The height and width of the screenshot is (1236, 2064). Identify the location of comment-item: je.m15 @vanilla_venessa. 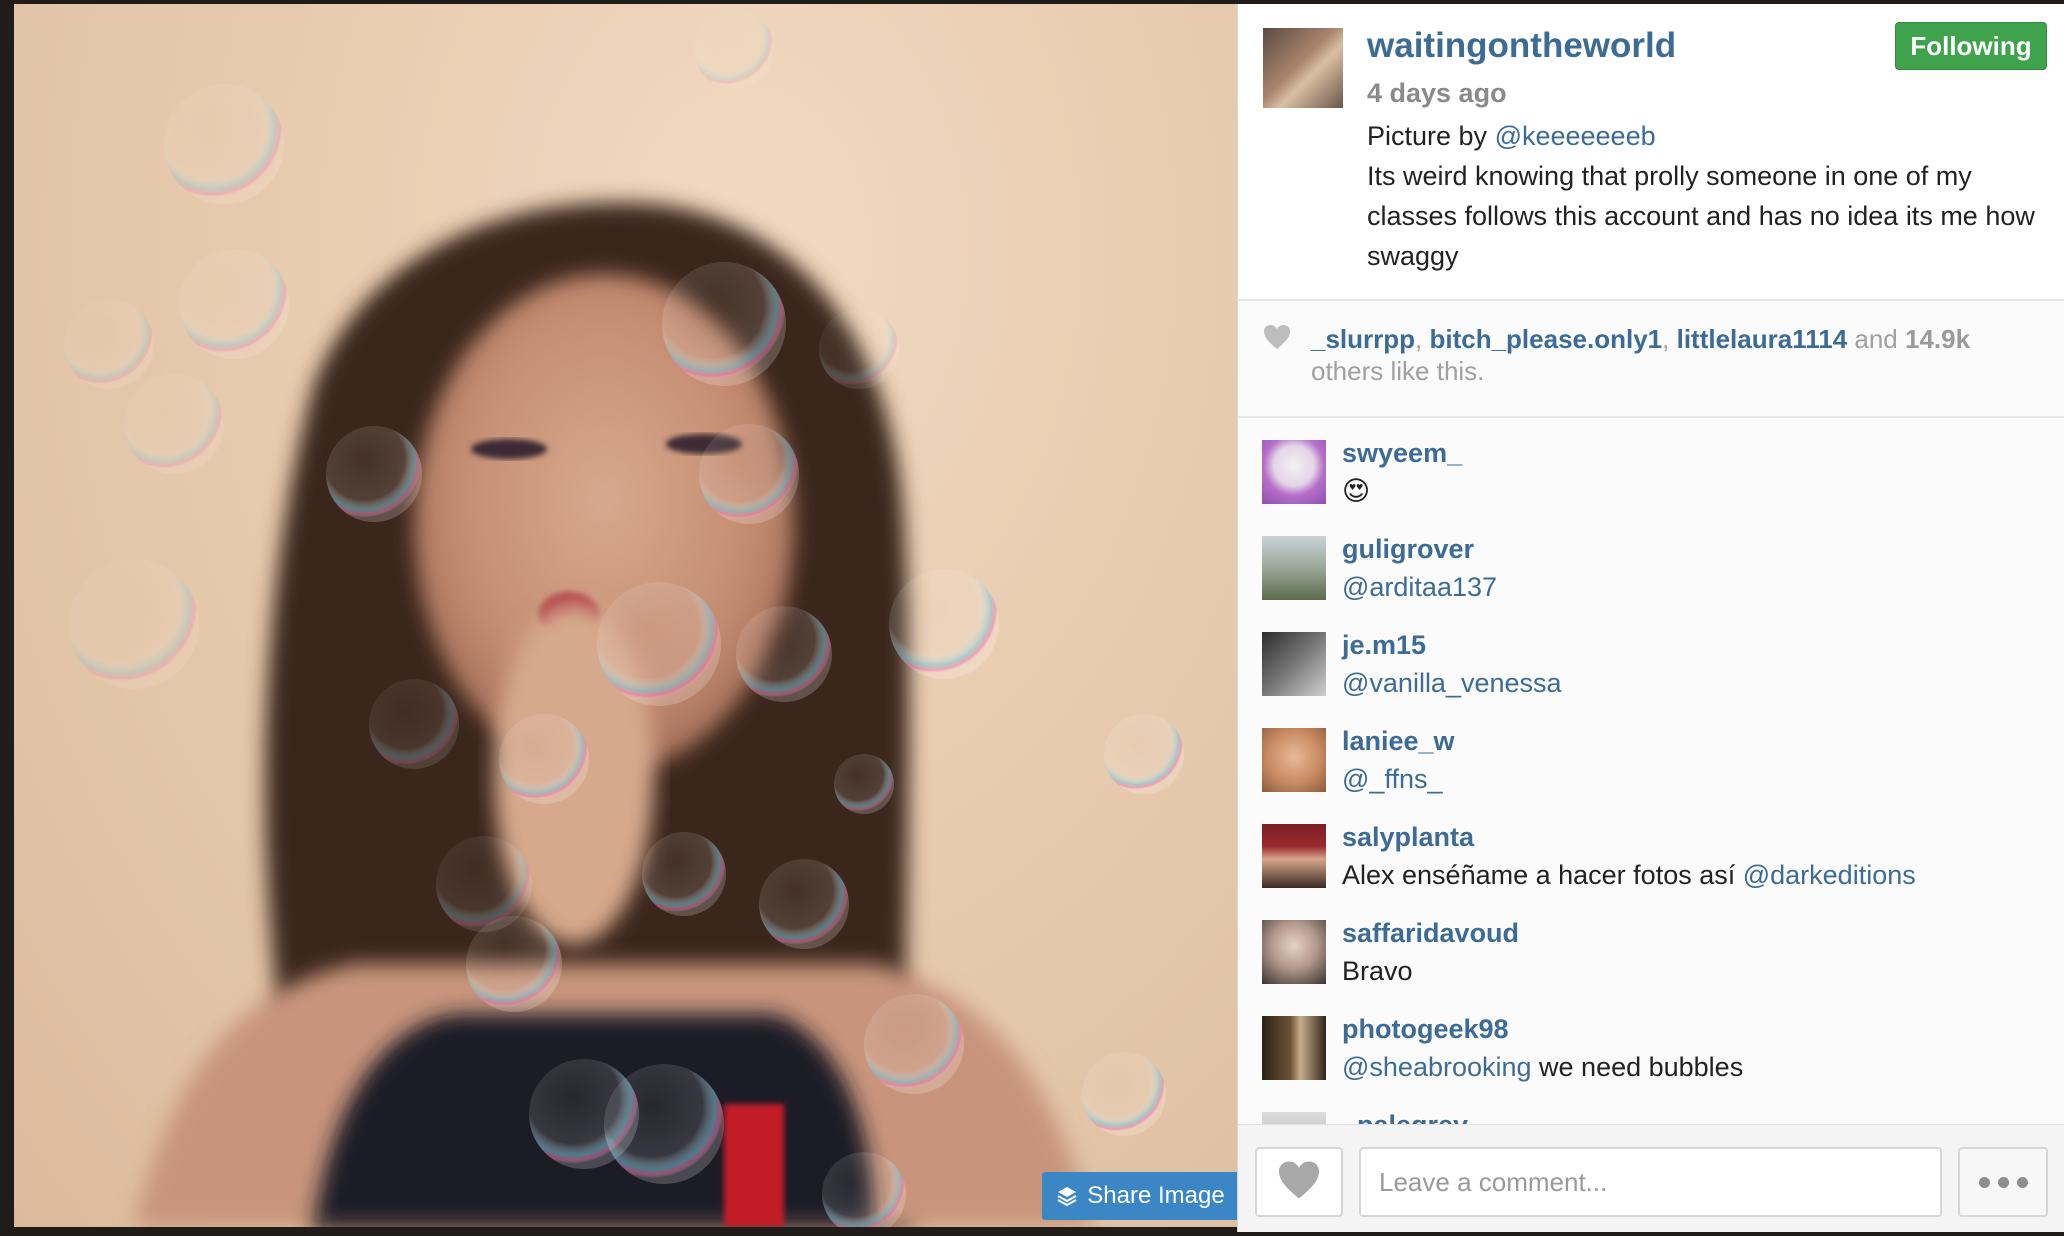
(1651, 658).